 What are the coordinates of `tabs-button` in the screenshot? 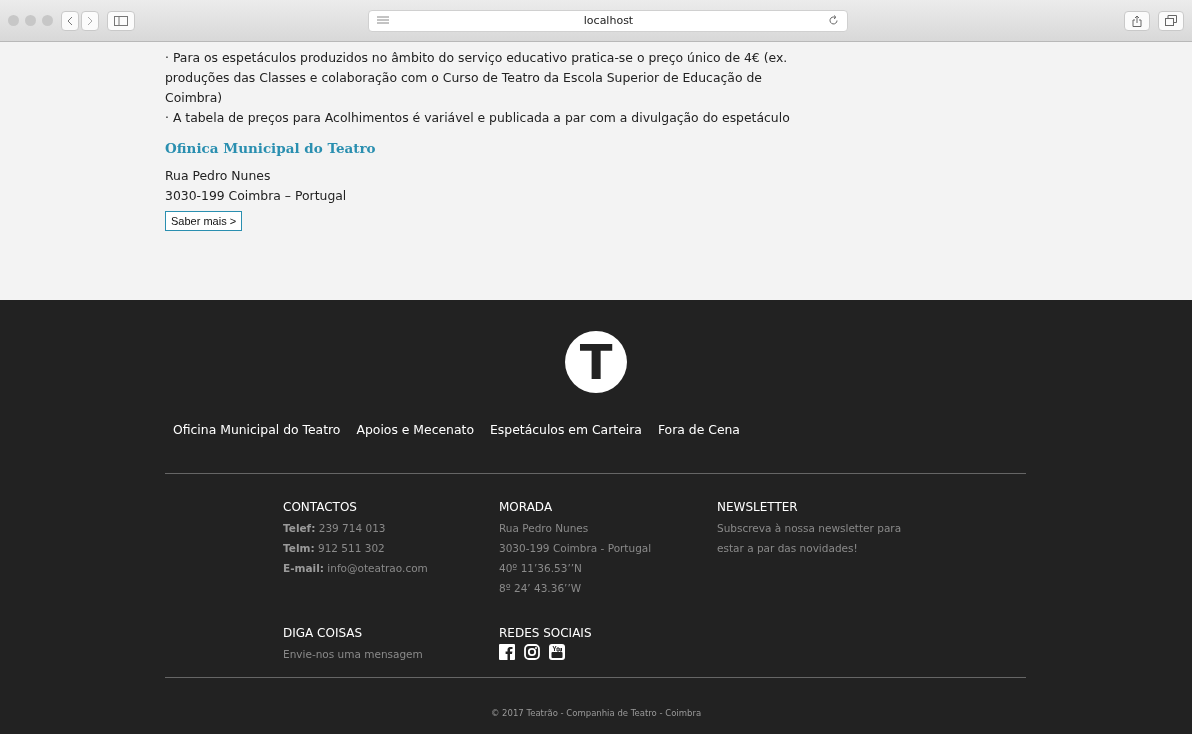 It's located at (1171, 20).